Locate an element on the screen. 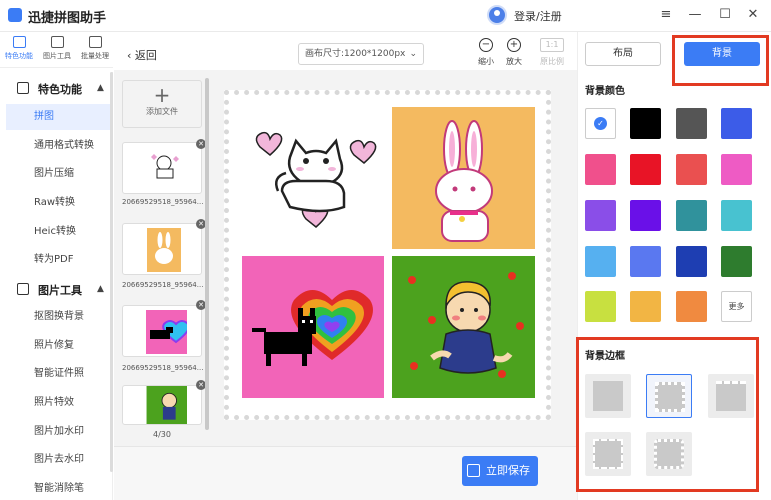  border-style-stamp is located at coordinates (669, 396).